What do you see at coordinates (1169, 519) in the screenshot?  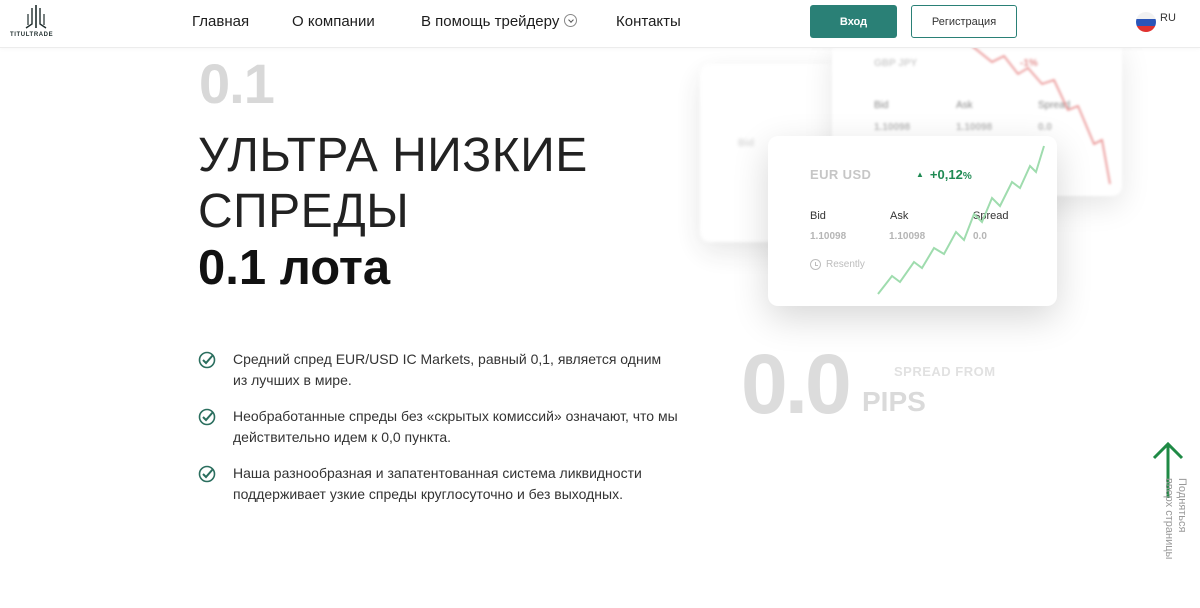 I see `scroll-up-label-line2: вверх страницы` at bounding box center [1169, 519].